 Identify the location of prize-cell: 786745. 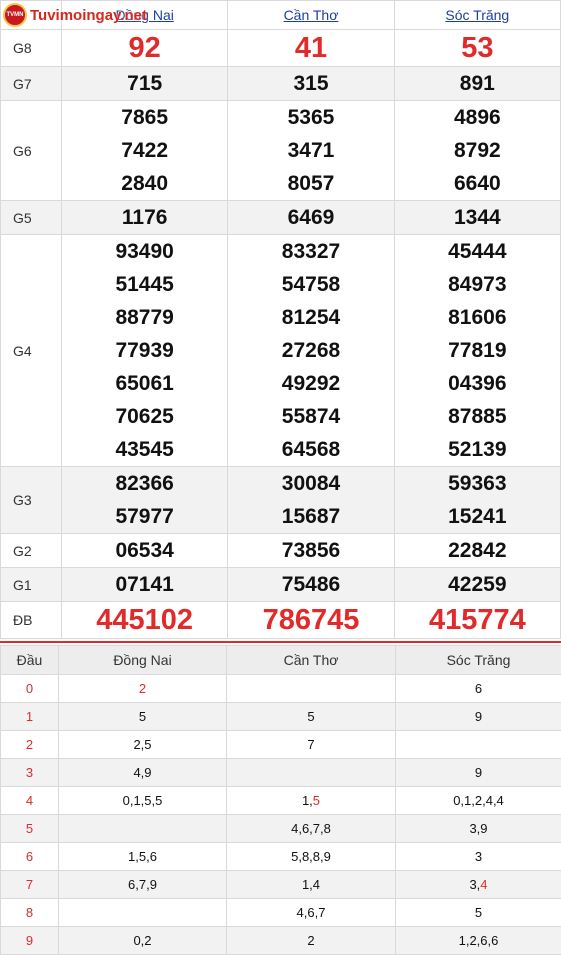
(311, 620).